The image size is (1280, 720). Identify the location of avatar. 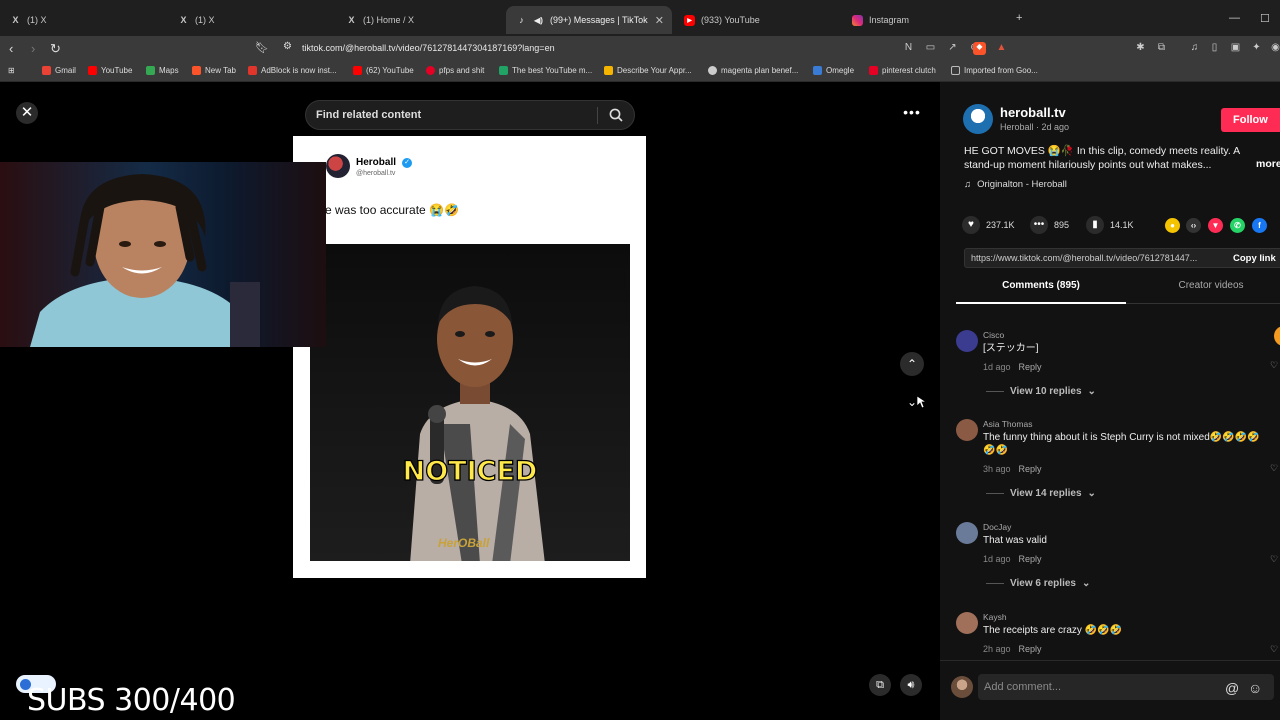
(978, 119).